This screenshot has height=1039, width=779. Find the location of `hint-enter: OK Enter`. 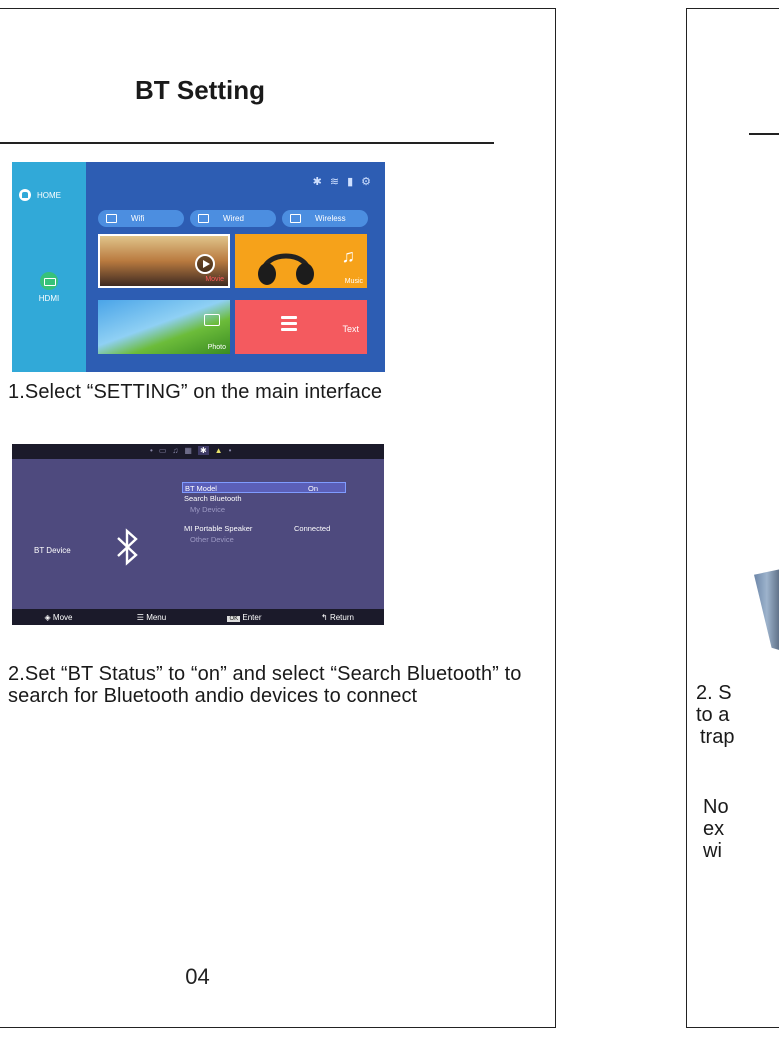

hint-enter: OK Enter is located at coordinates (244, 617).